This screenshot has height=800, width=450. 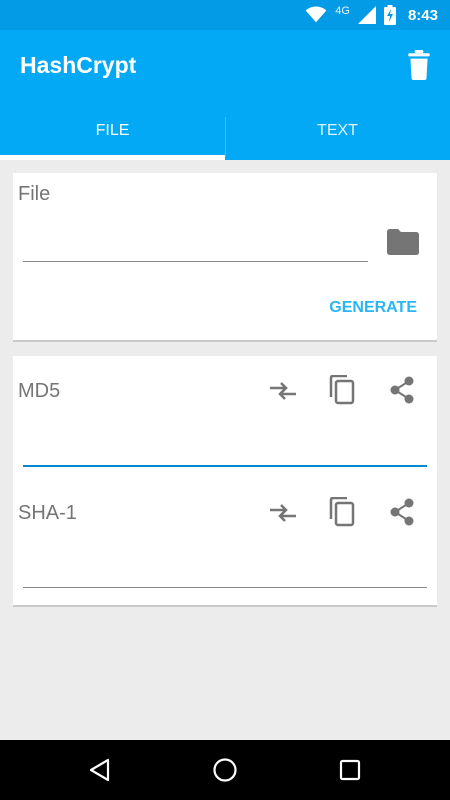 I want to click on navigation-bar, so click(x=225, y=770).